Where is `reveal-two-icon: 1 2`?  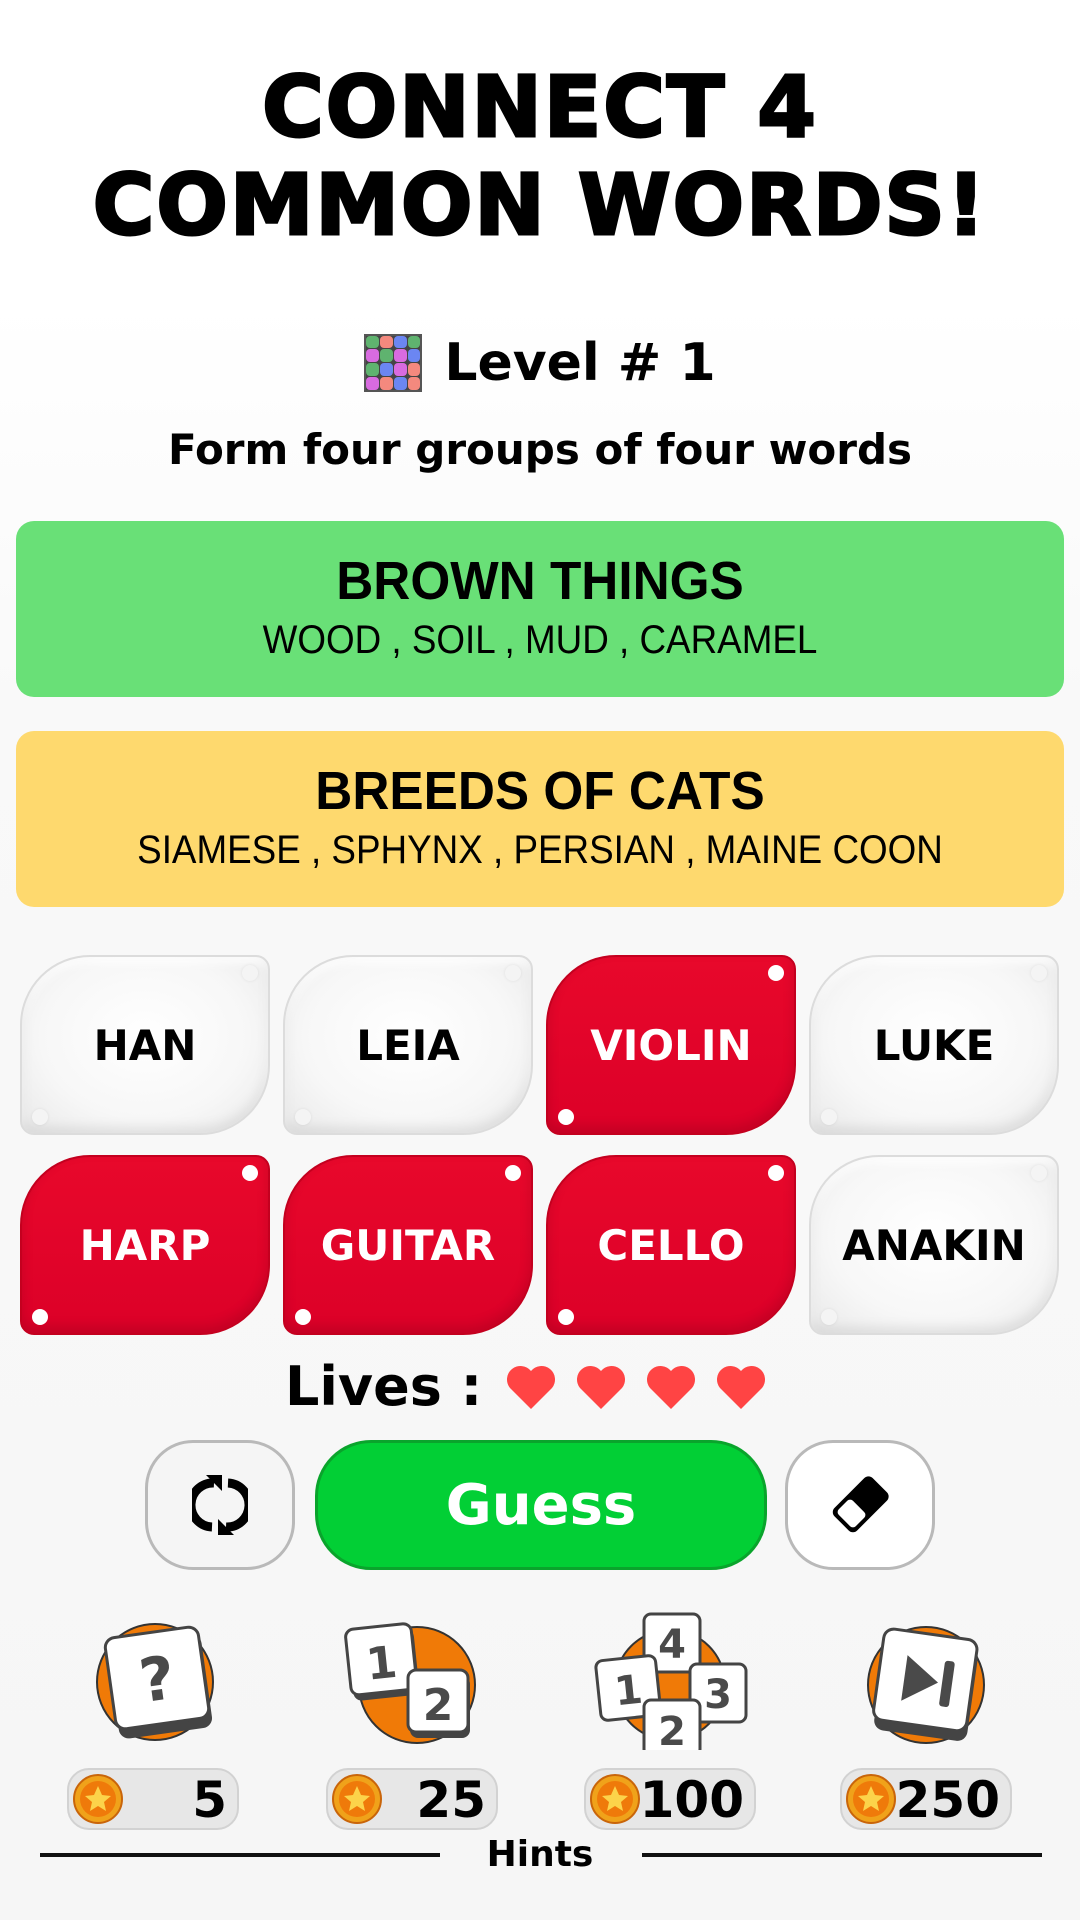 reveal-two-icon: 1 2 is located at coordinates (410, 1683).